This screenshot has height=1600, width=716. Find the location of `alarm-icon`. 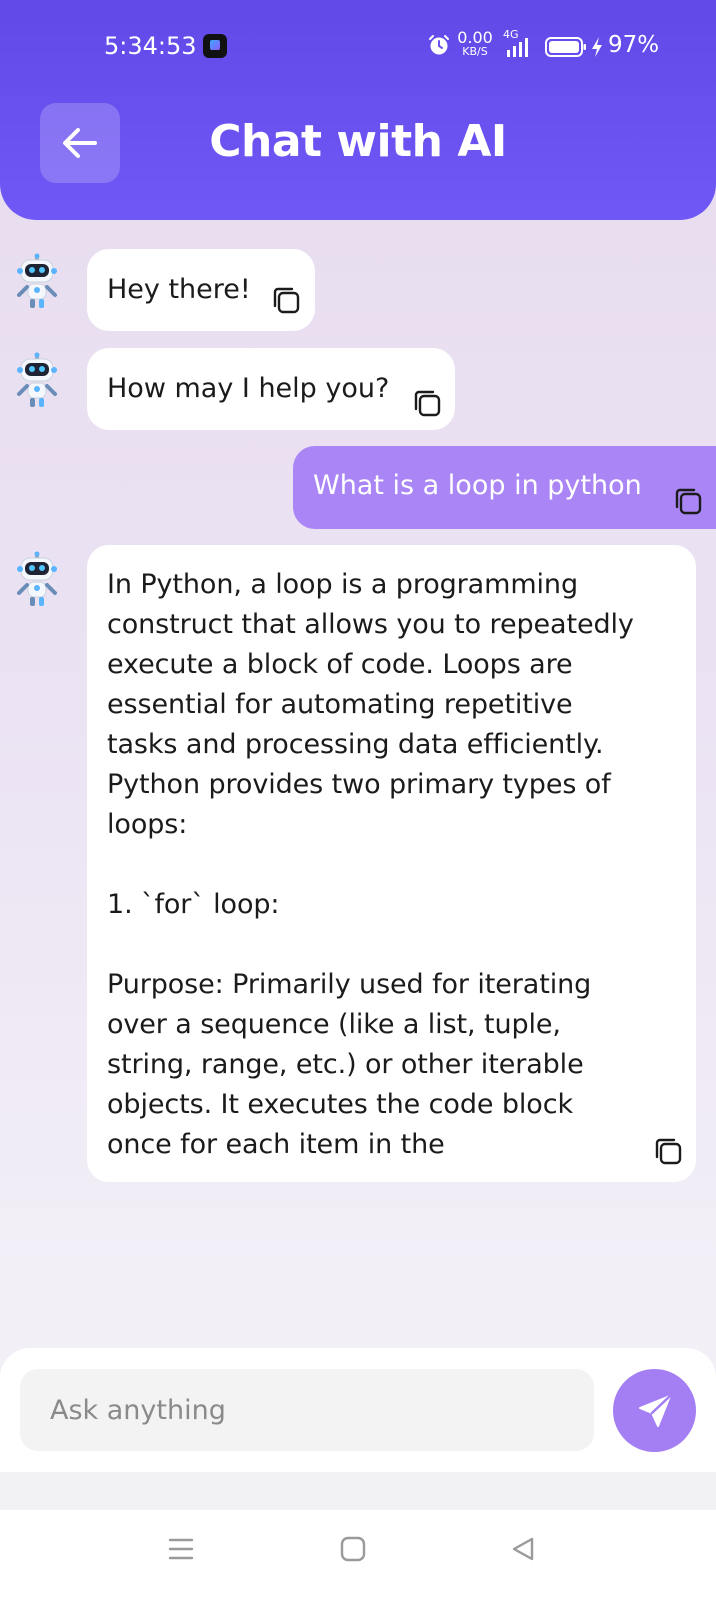

alarm-icon is located at coordinates (439, 45).